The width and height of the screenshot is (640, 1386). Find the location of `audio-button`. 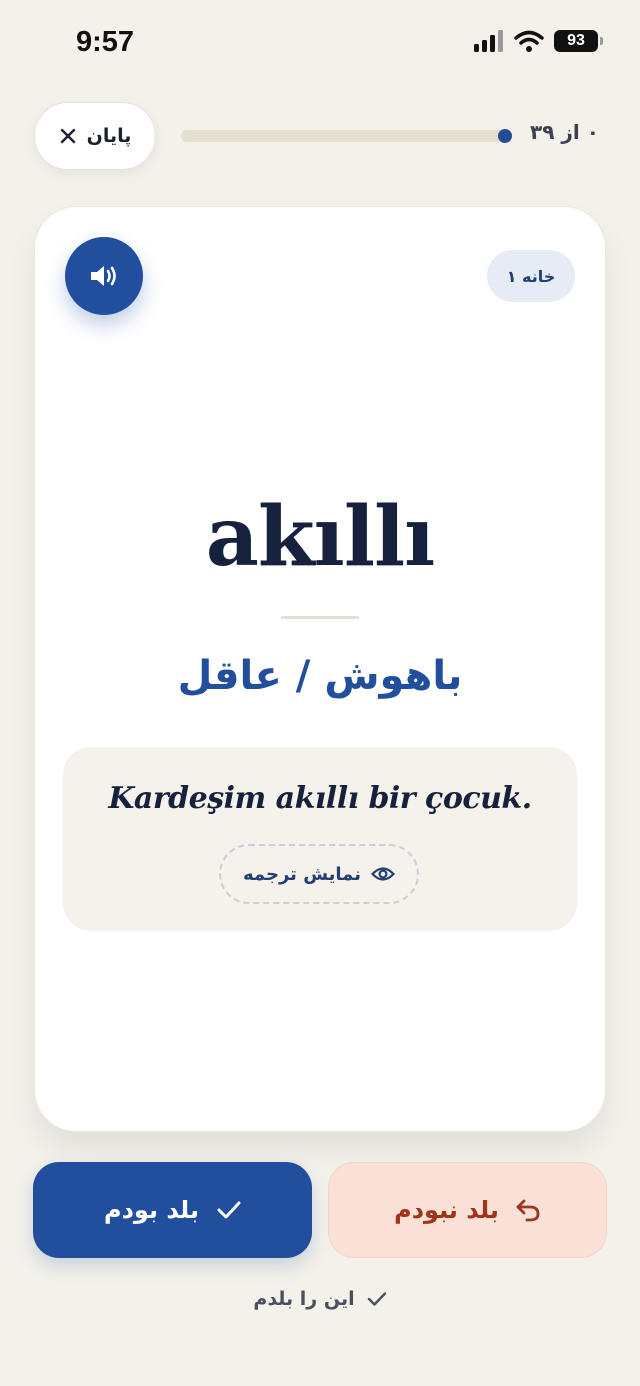

audio-button is located at coordinates (104, 276).